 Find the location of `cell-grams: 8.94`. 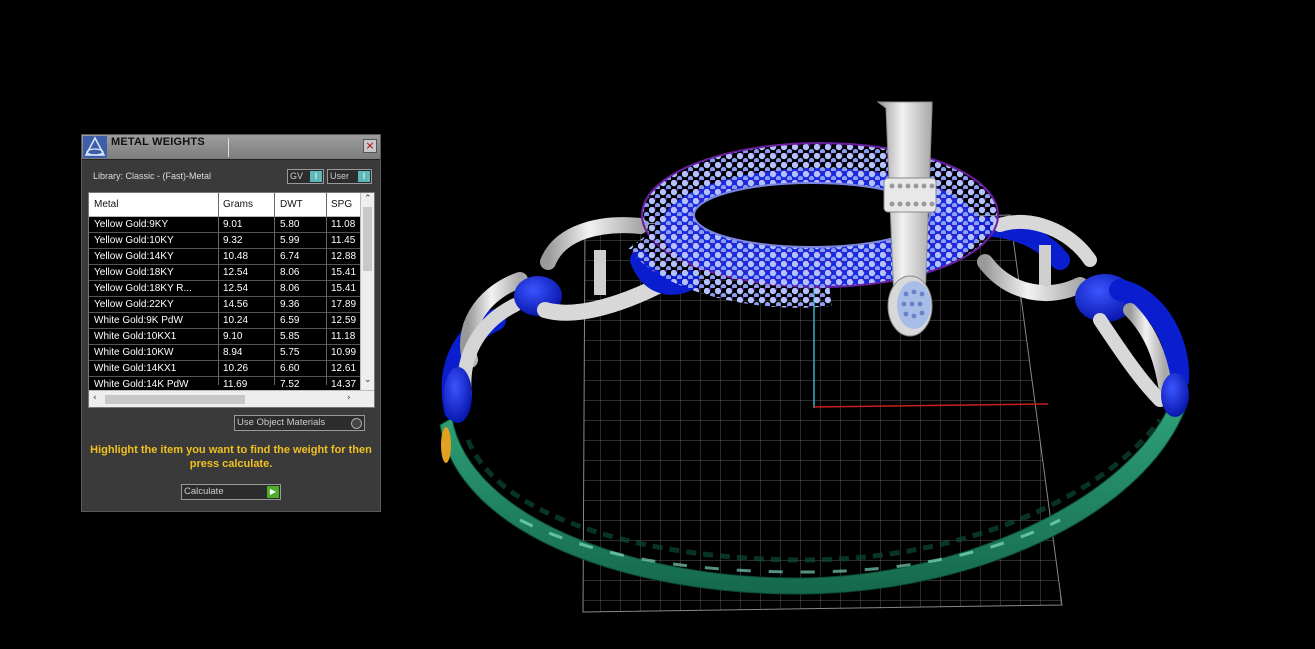

cell-grams: 8.94 is located at coordinates (233, 352).